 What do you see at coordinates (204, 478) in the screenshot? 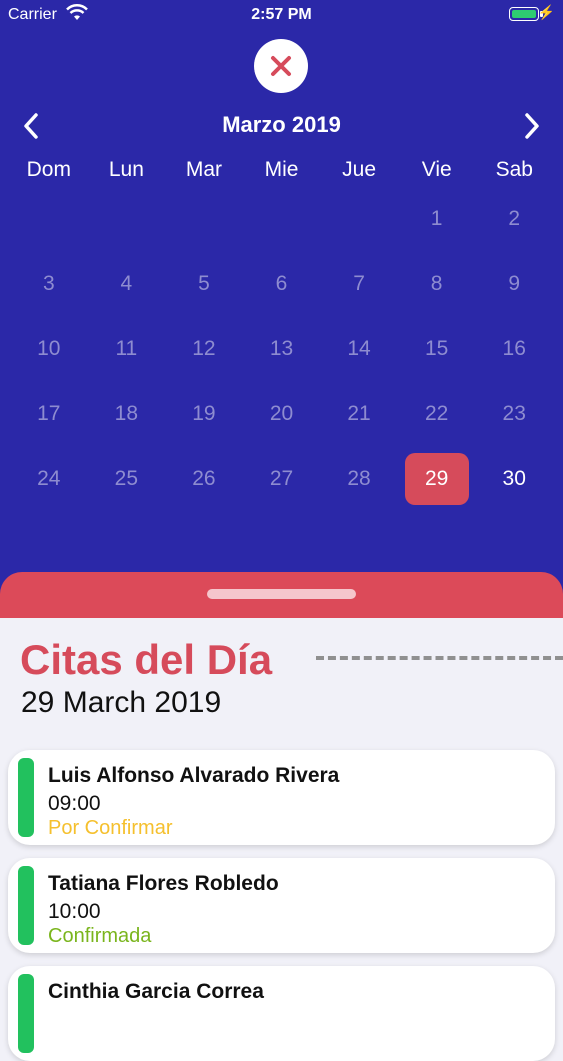
I see `calendar-day: 26` at bounding box center [204, 478].